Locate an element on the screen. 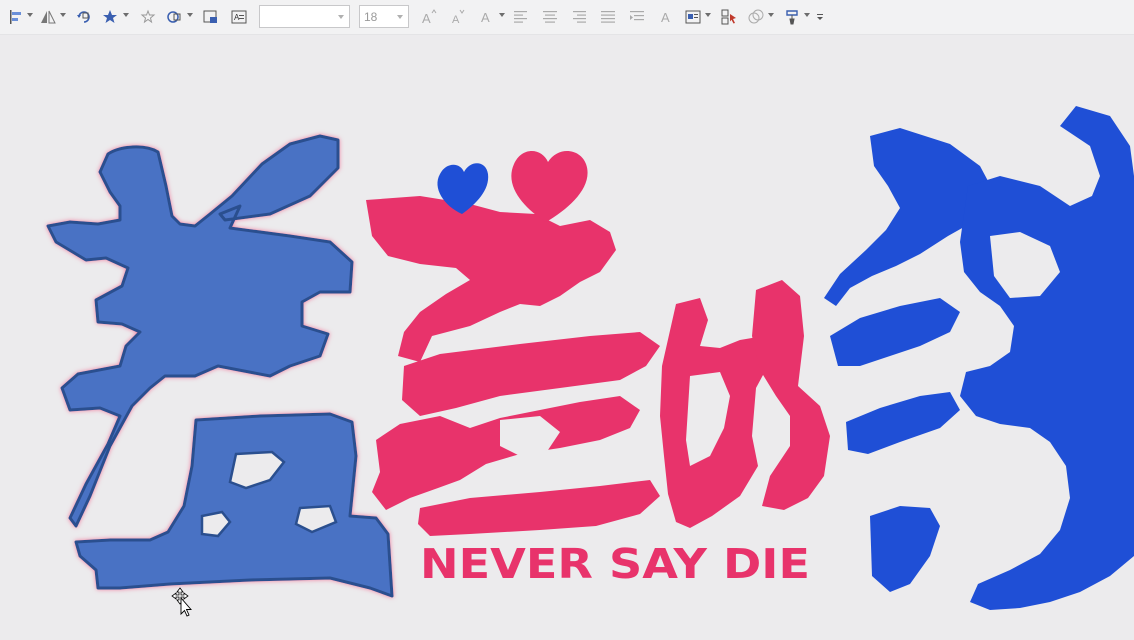  align-right-icon is located at coordinates (579, 17).